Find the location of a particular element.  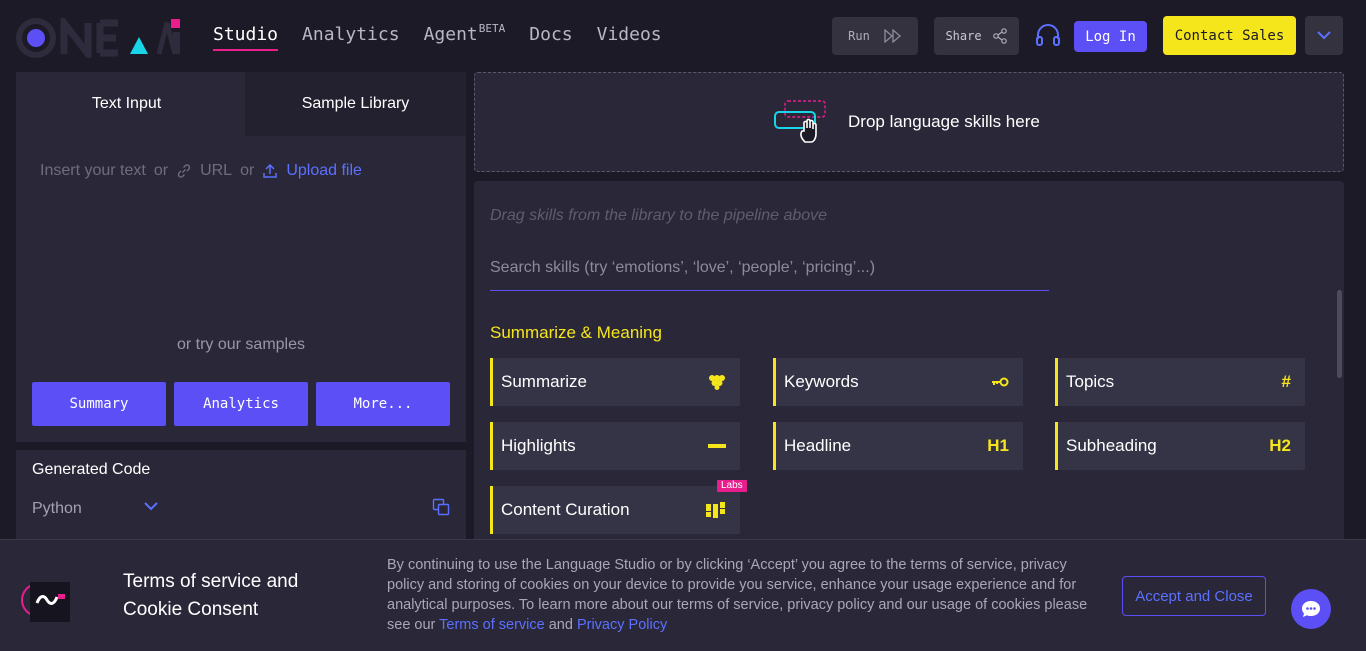

generated-code-panel: Generated Code Python is located at coordinates (241, 497).